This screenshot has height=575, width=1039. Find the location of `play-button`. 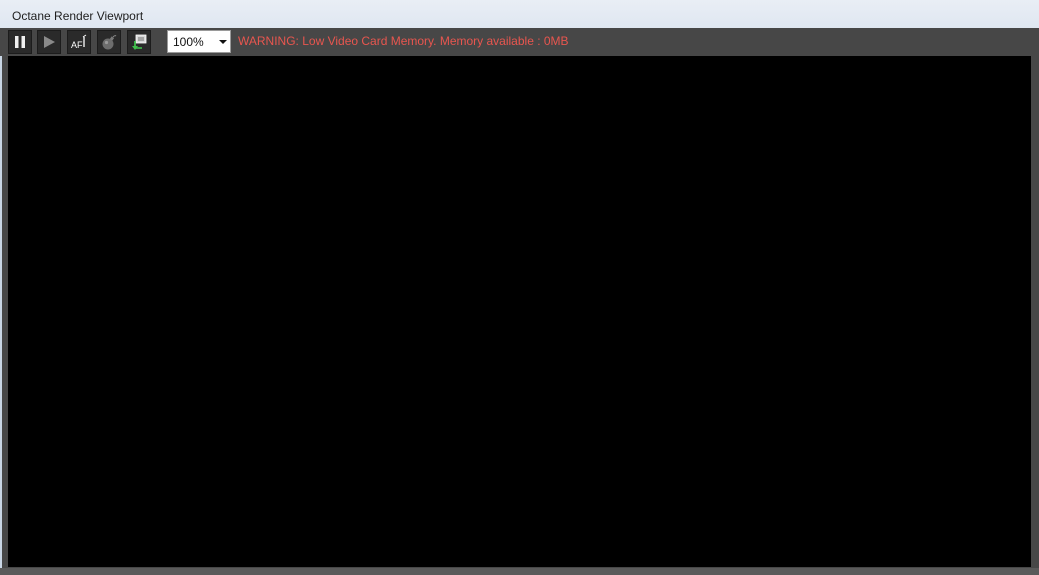

play-button is located at coordinates (49, 42).